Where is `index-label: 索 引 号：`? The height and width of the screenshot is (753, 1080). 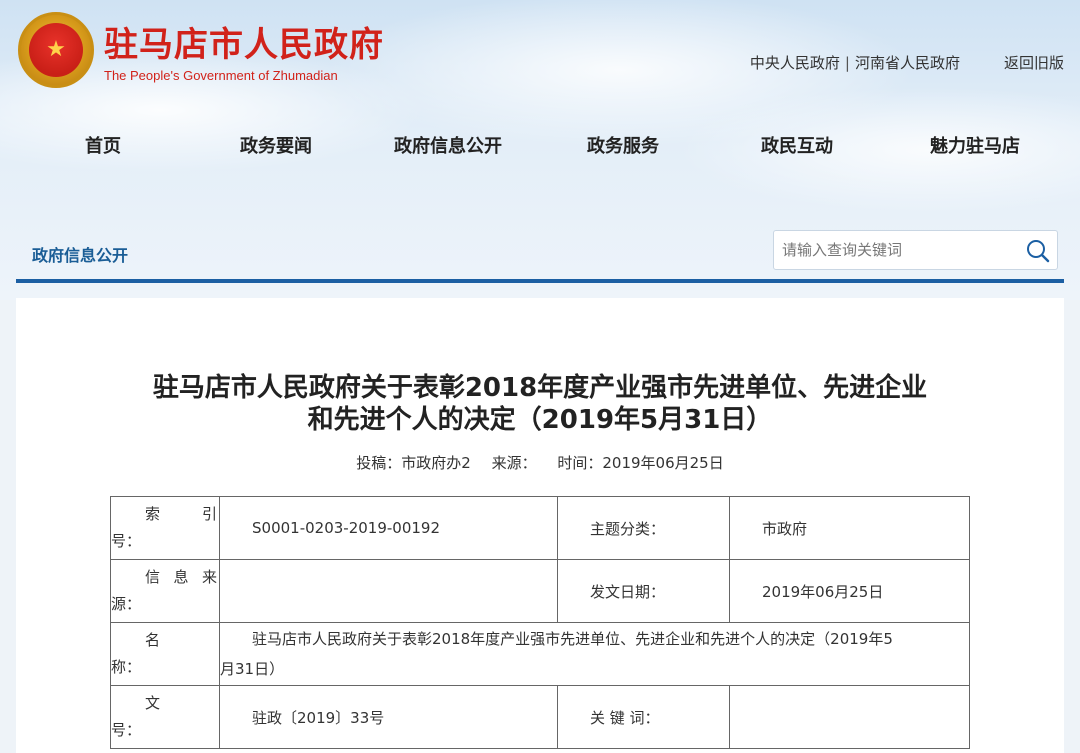 index-label: 索 引 号： is located at coordinates (165, 528).